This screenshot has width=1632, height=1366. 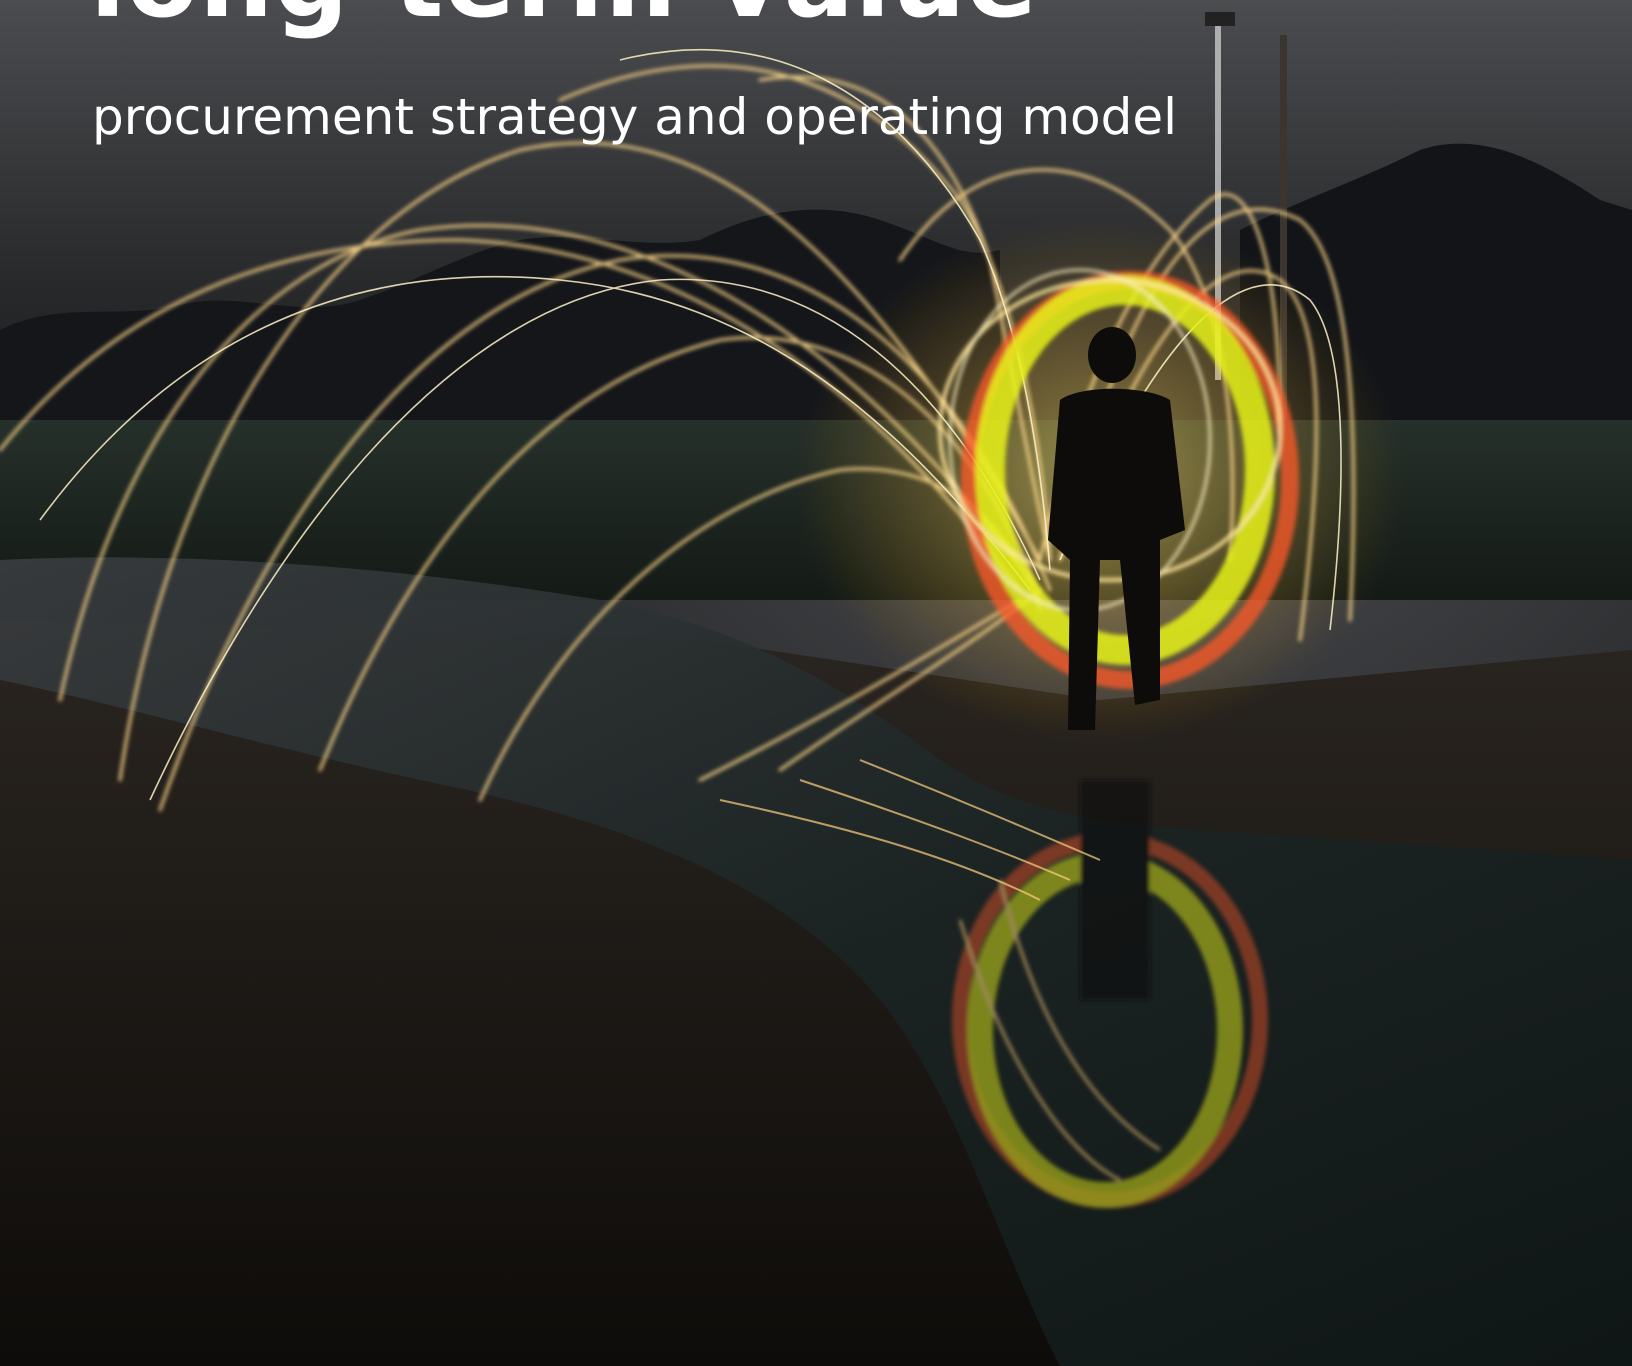 I want to click on cover-subtitle: procurement strategy and operating model, so click(x=635, y=117).